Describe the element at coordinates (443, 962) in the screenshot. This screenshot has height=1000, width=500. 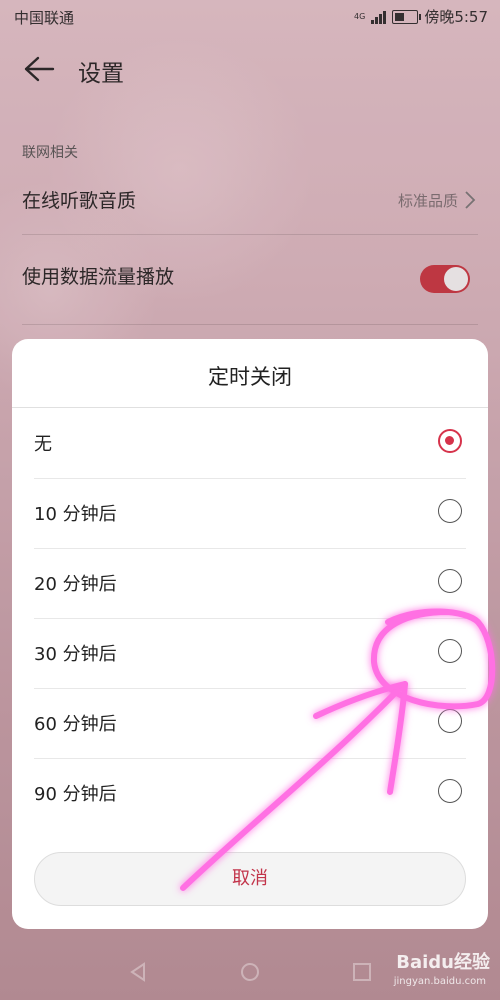
I see `watermark-brand: Baidu经验` at that location.